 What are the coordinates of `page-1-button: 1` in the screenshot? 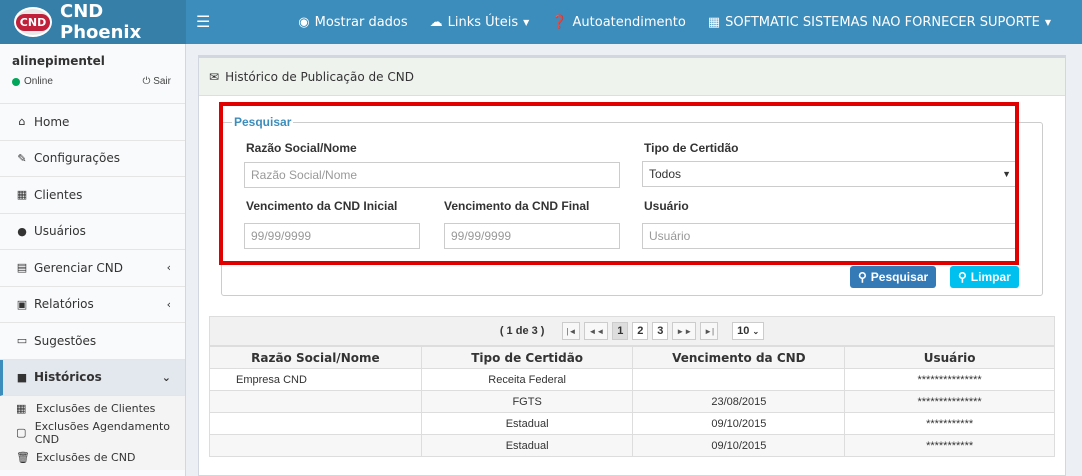 It's located at (620, 331).